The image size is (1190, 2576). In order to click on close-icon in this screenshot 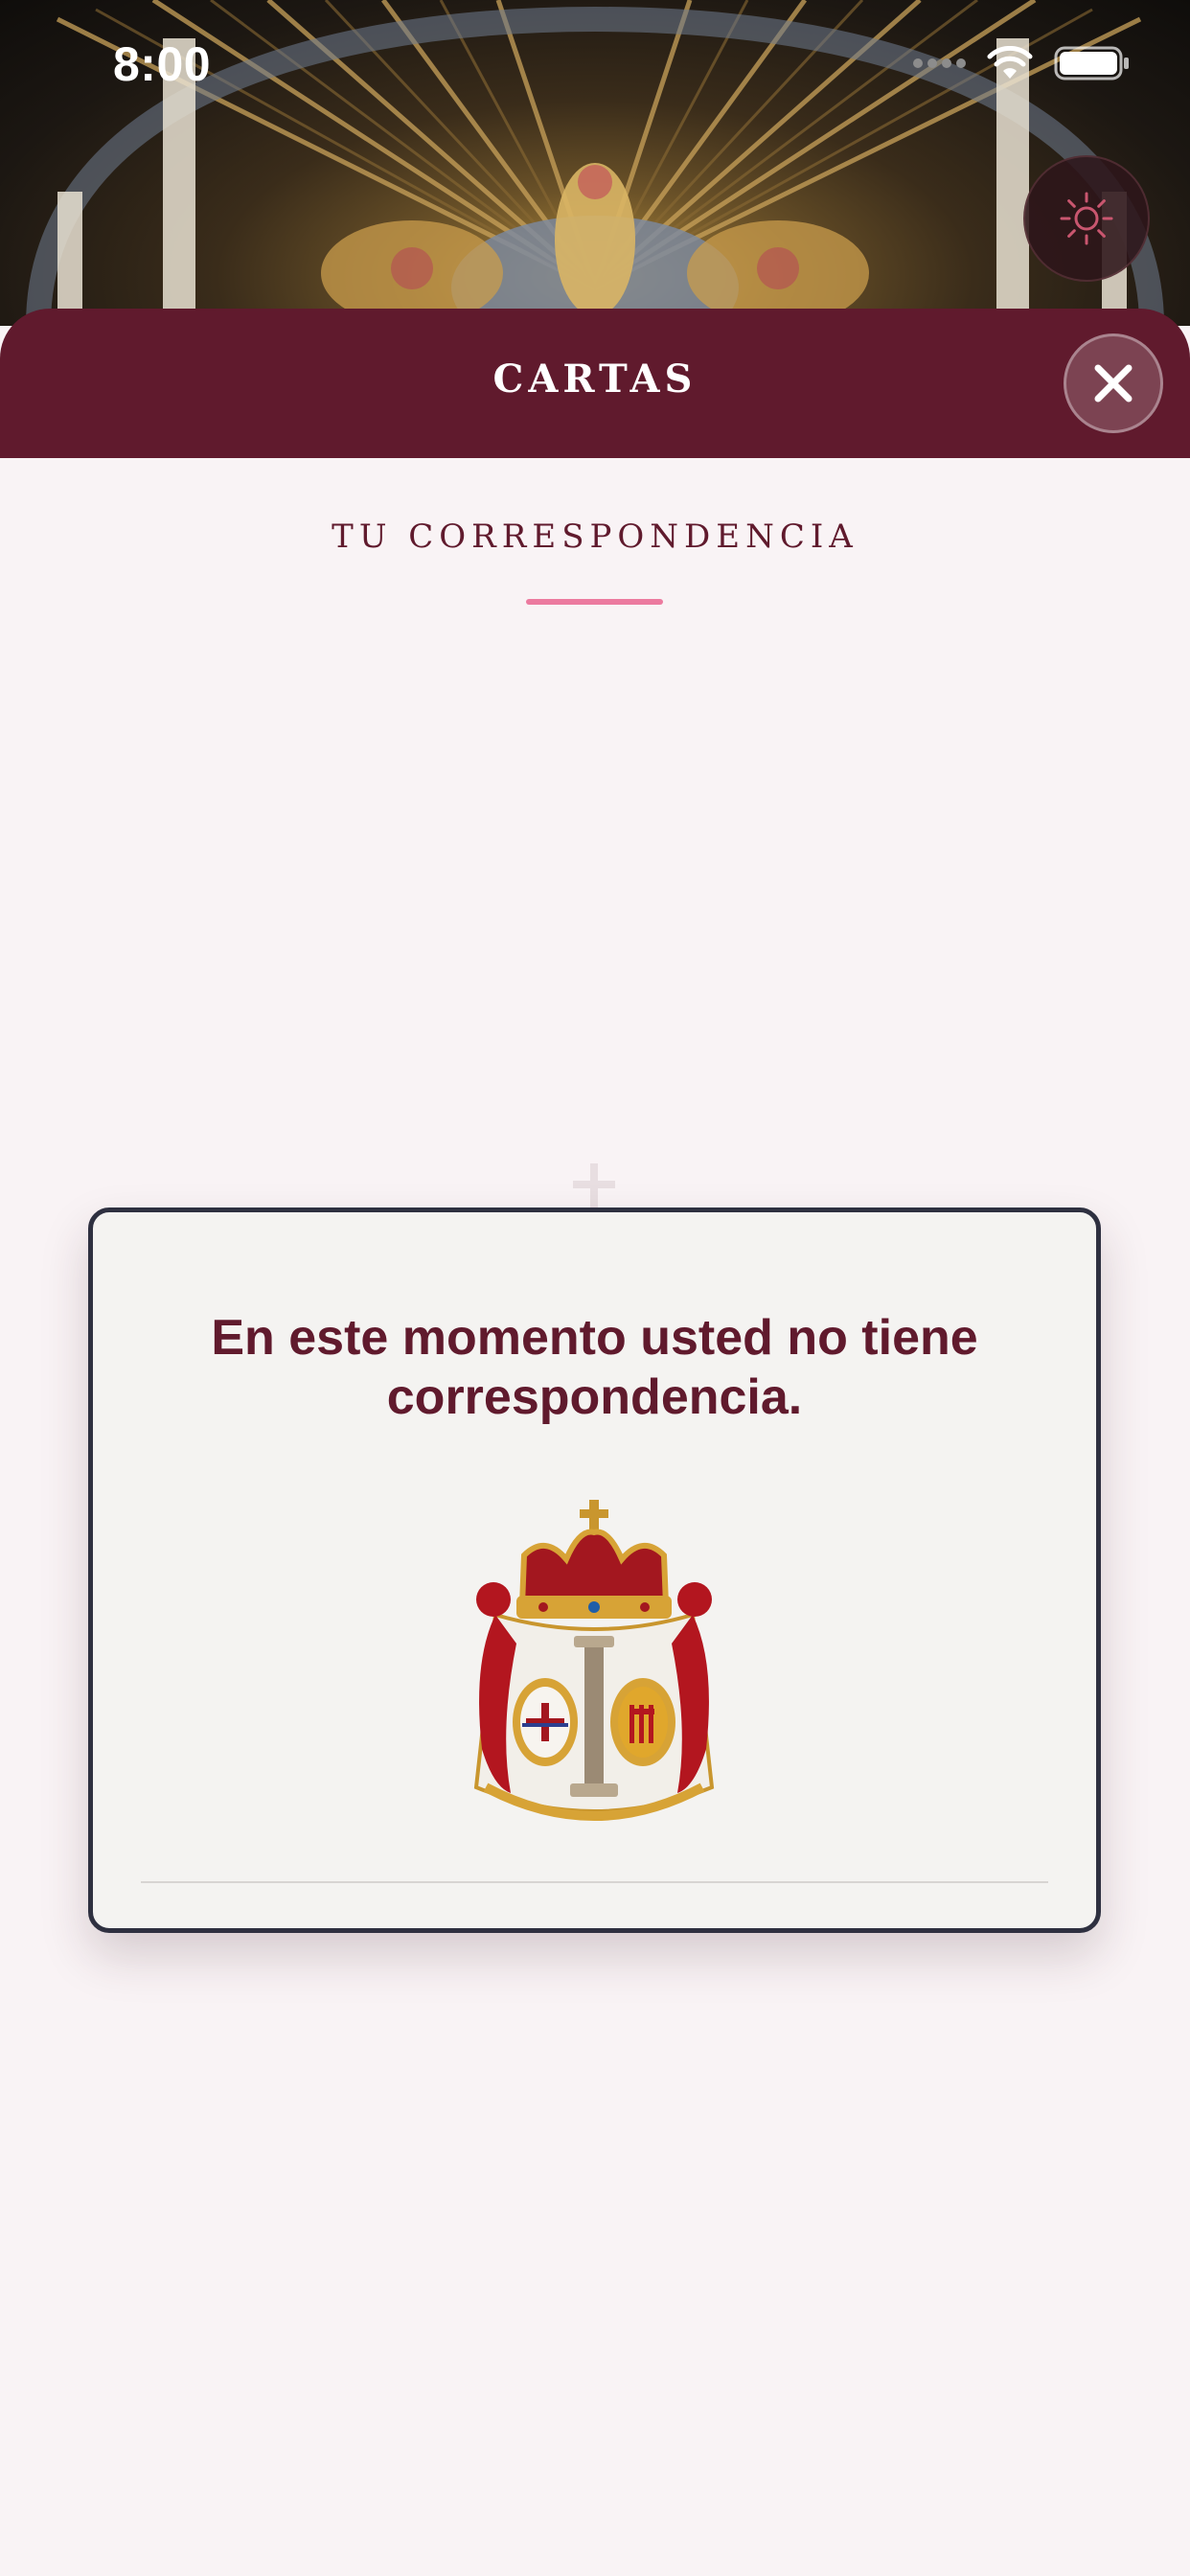, I will do `click(1113, 383)`.